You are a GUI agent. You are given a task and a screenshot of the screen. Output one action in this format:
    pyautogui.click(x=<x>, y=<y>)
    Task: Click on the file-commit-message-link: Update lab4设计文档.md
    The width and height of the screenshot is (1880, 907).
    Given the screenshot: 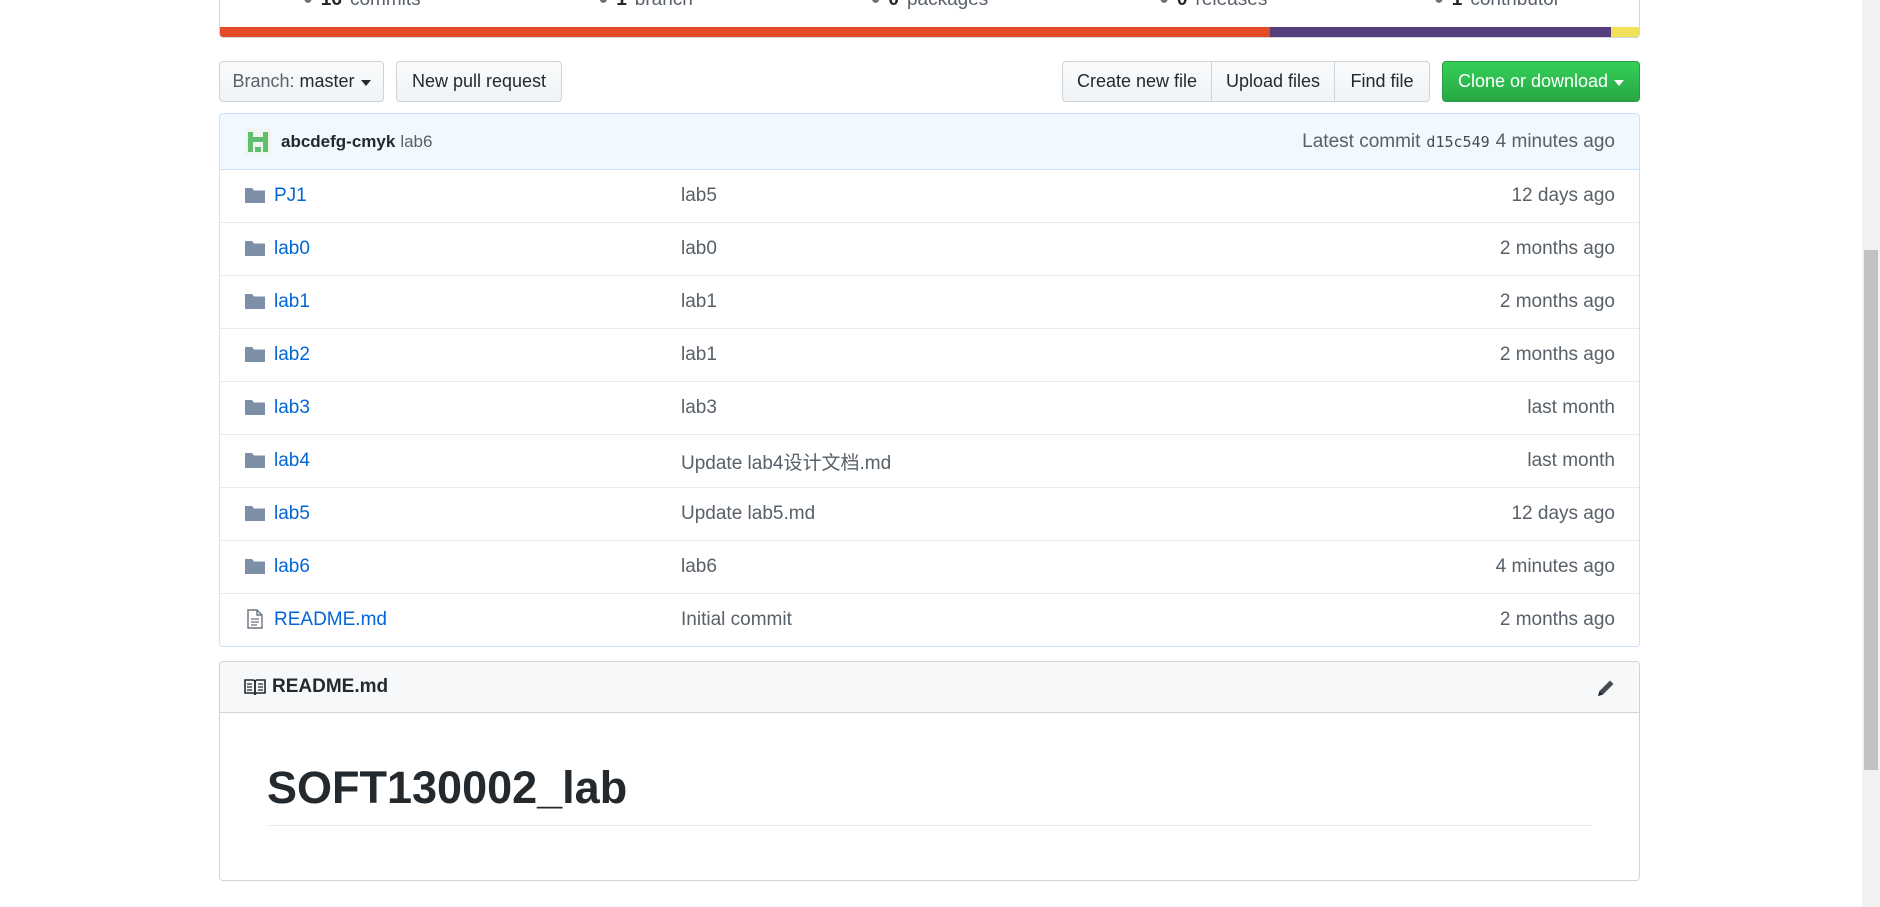 What is the action you would take?
    pyautogui.click(x=786, y=461)
    